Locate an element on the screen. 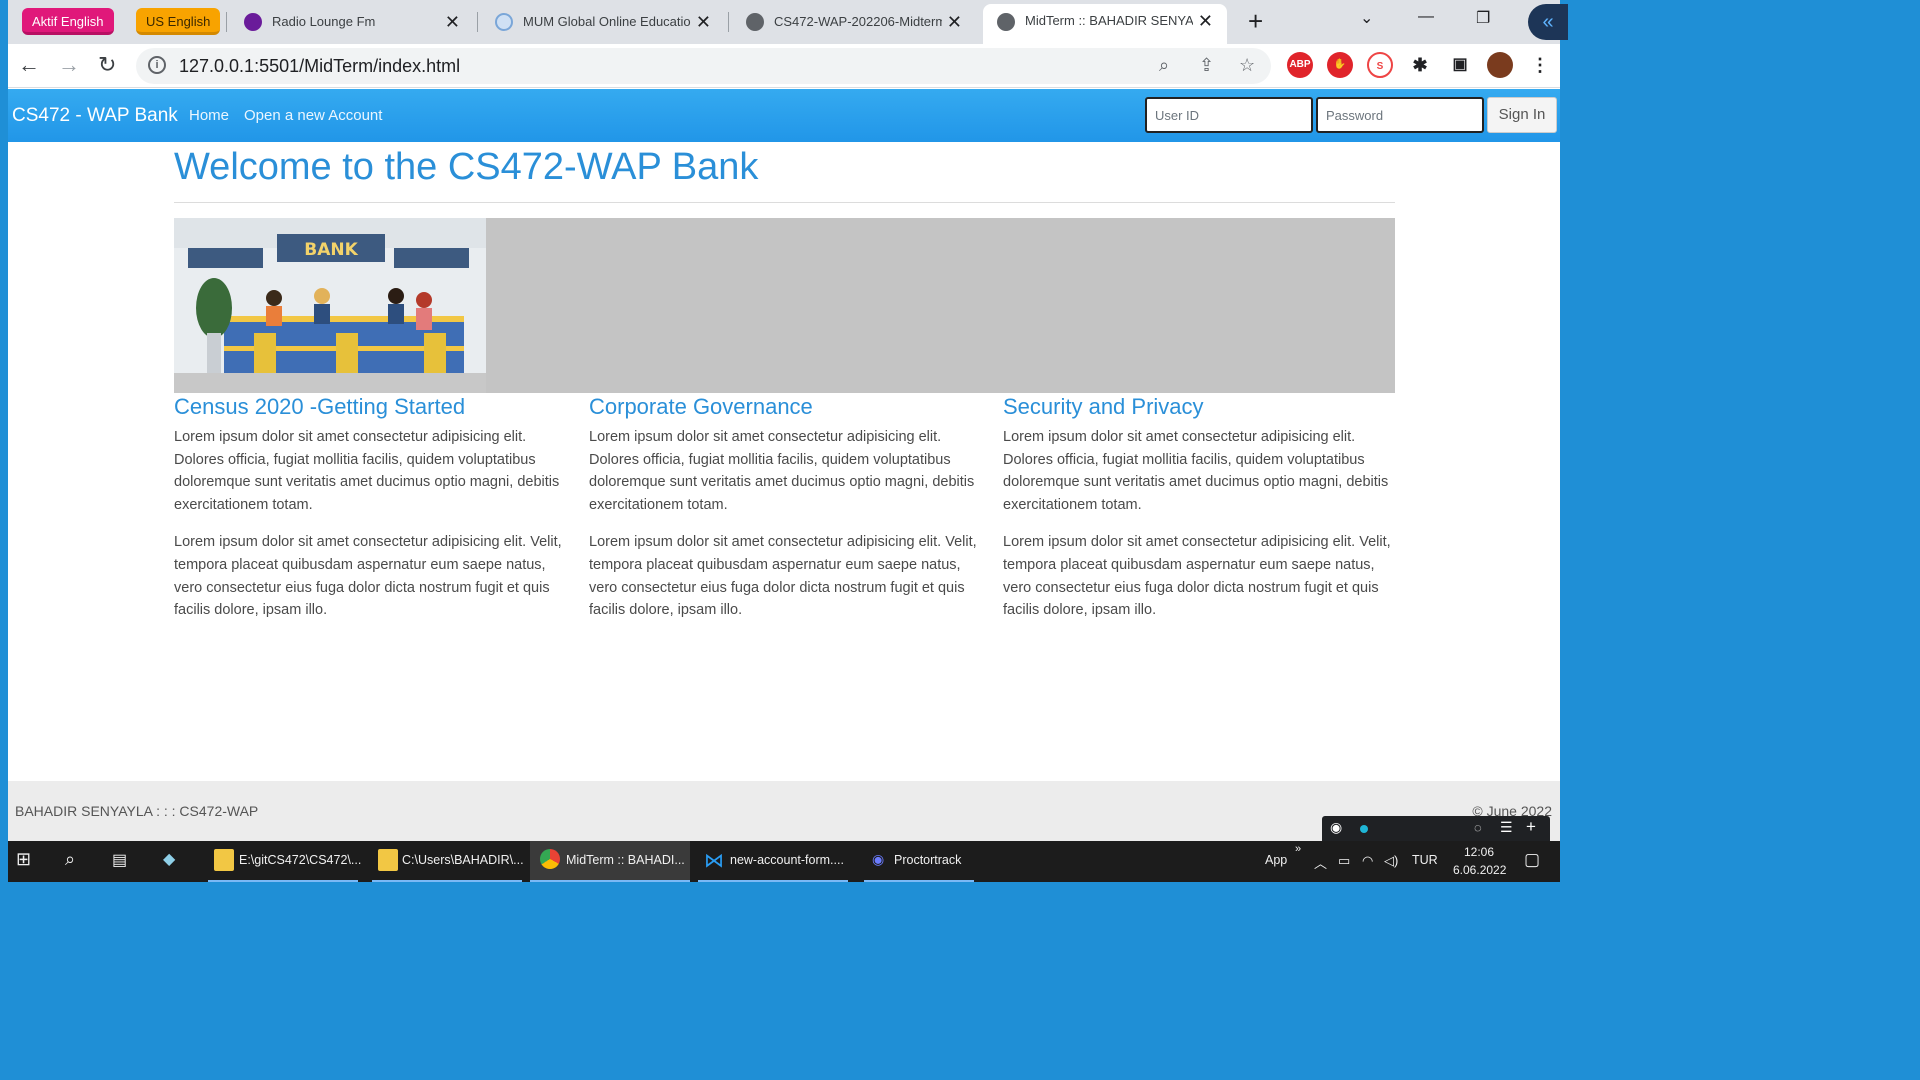 This screenshot has width=1920, height=1080. menu-dots-icon: ⋮ is located at coordinates (1540, 65).